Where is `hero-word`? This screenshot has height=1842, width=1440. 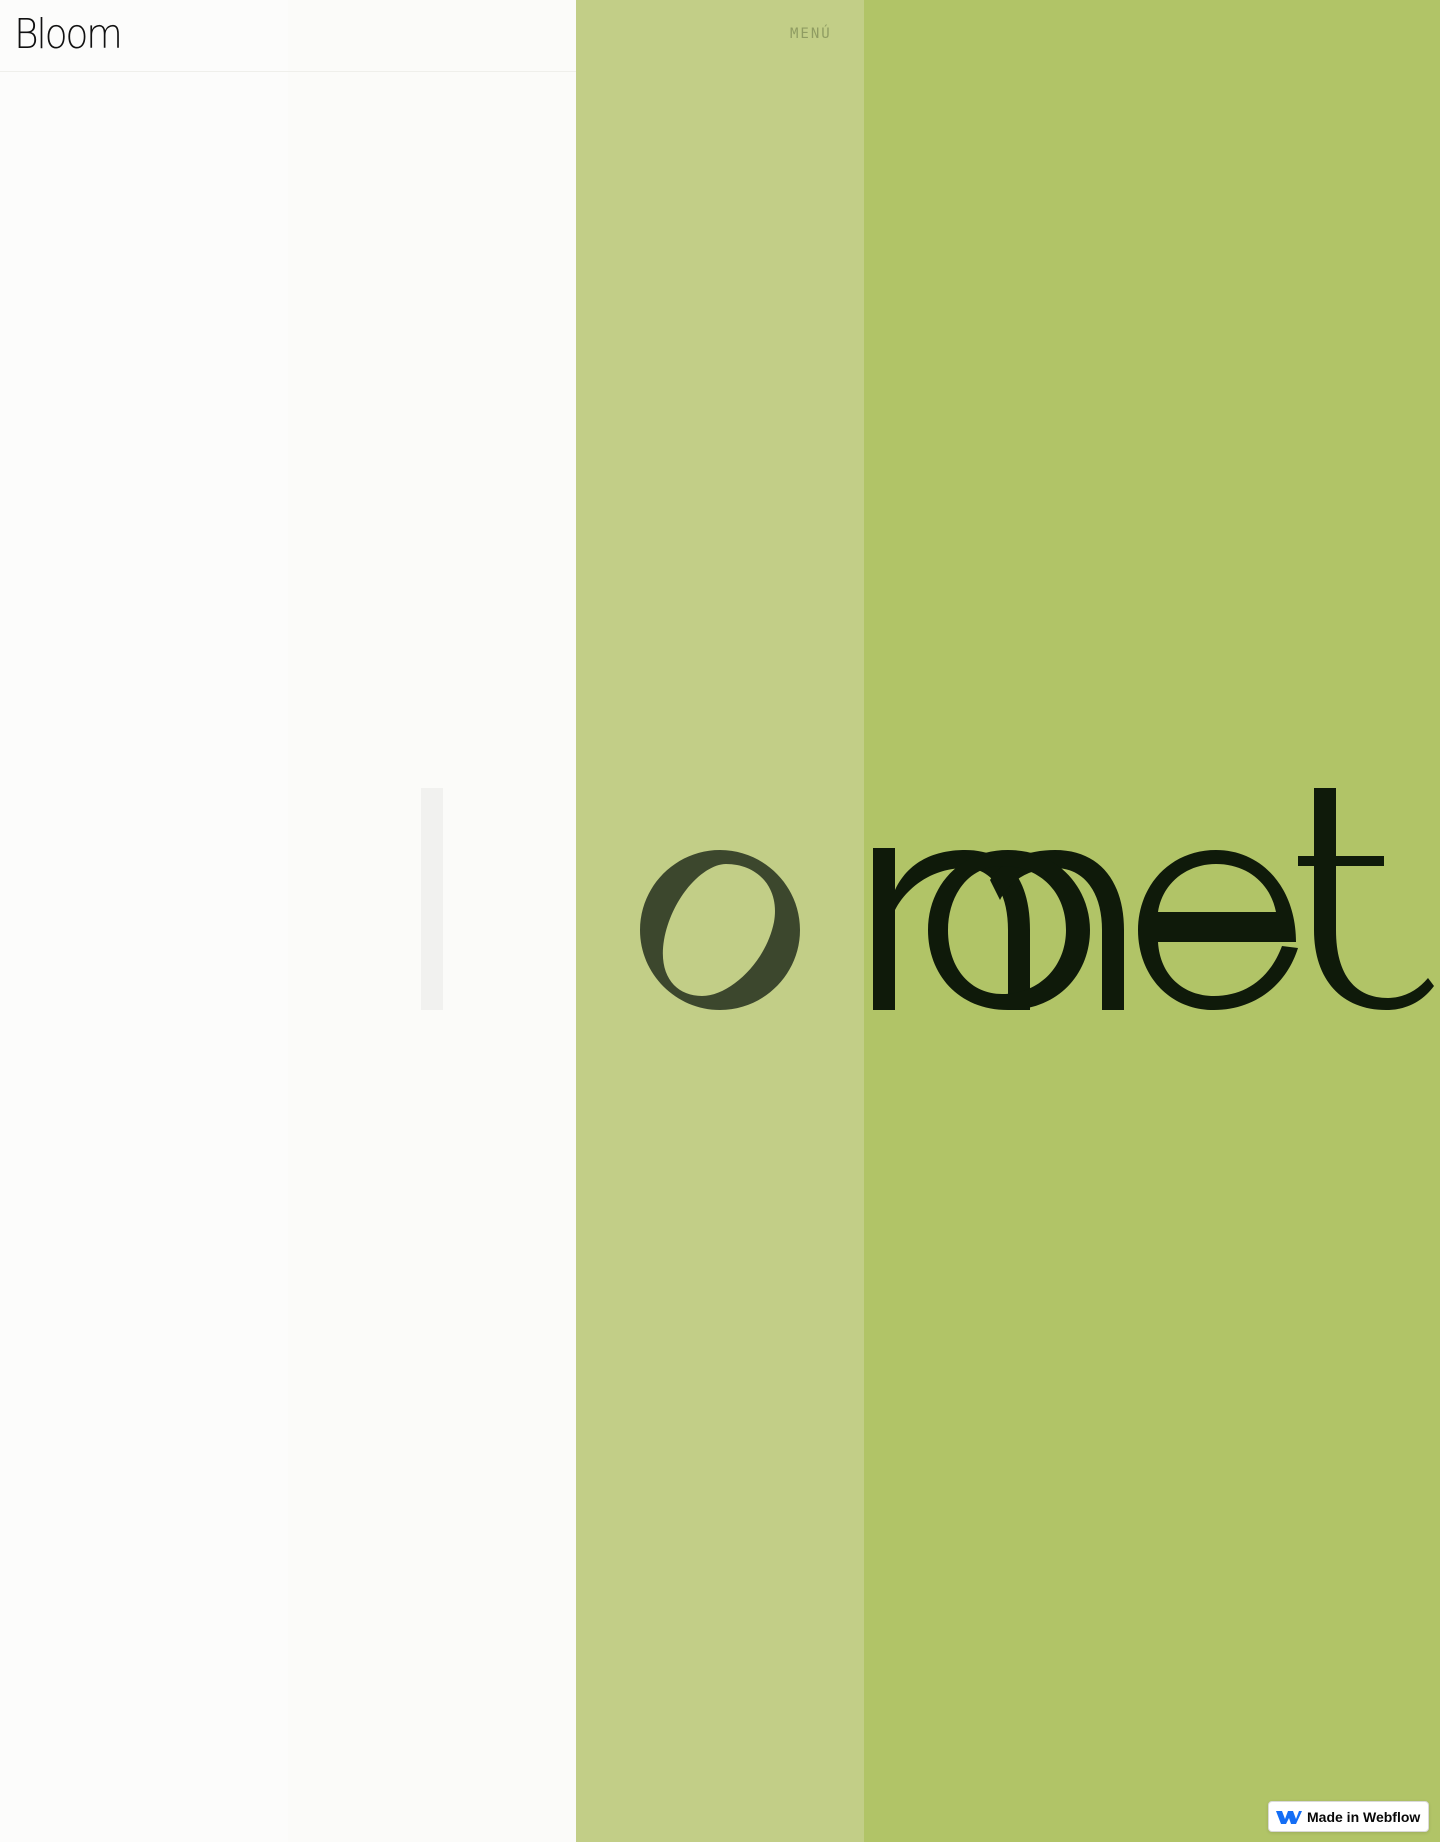 hero-word is located at coordinates (927, 899).